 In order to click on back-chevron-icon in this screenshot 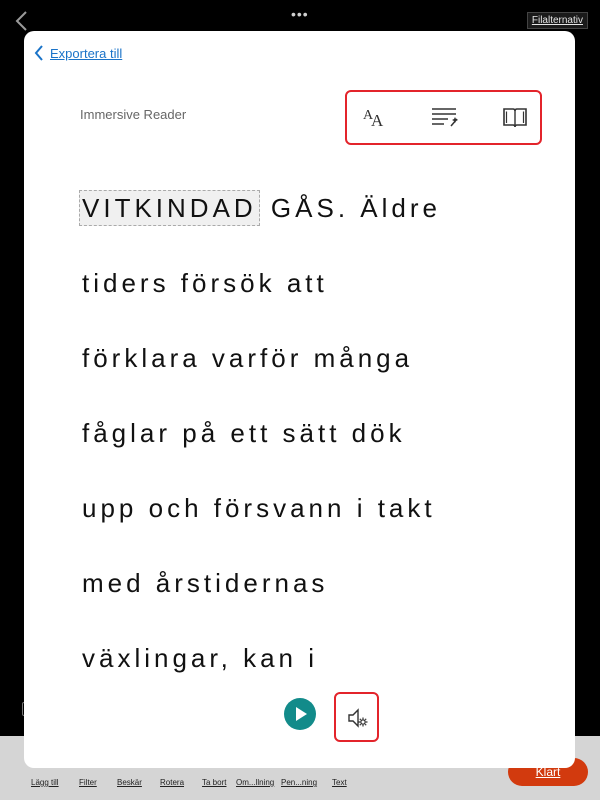, I will do `click(22, 21)`.